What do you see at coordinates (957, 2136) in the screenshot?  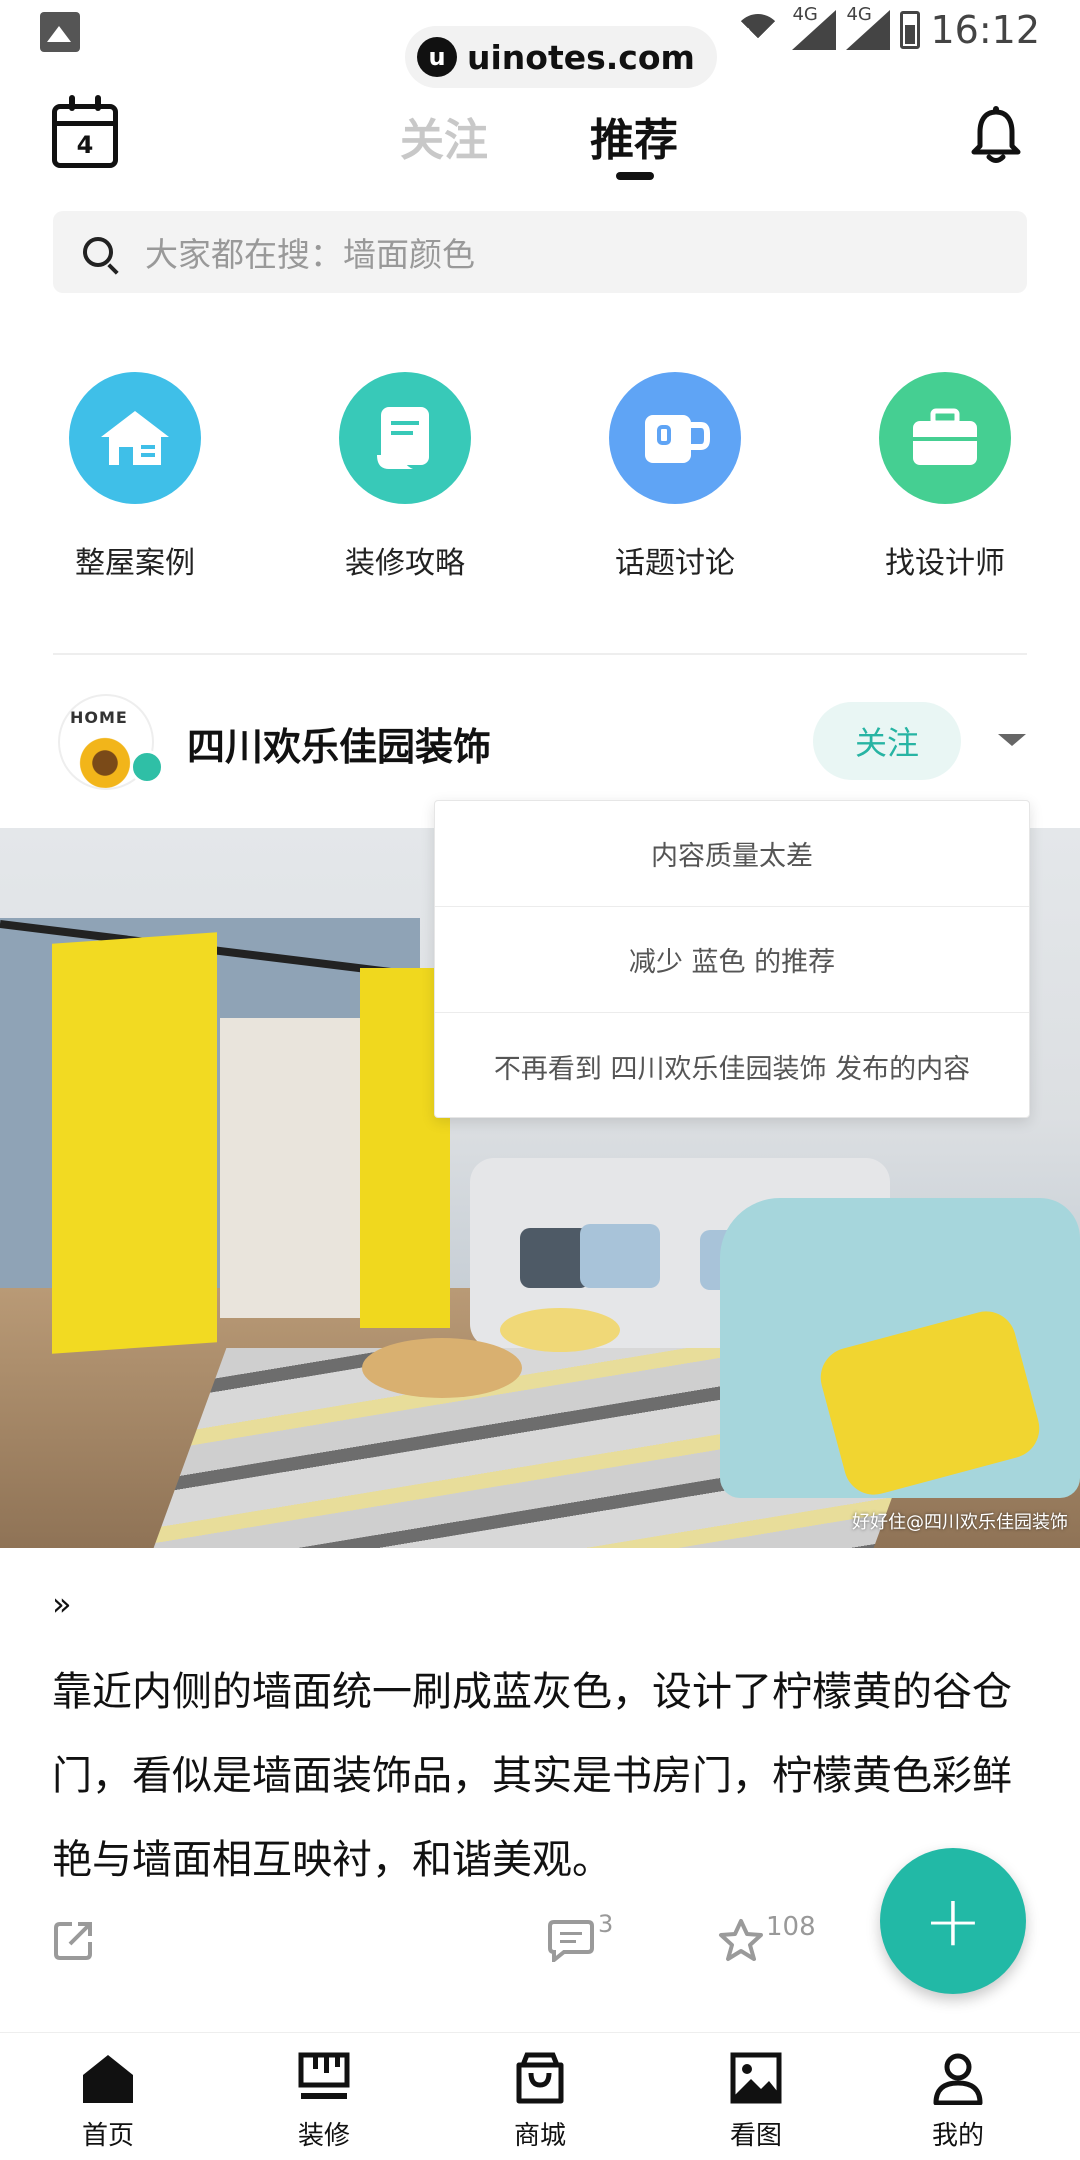 I see `nav-label: 我的` at bounding box center [957, 2136].